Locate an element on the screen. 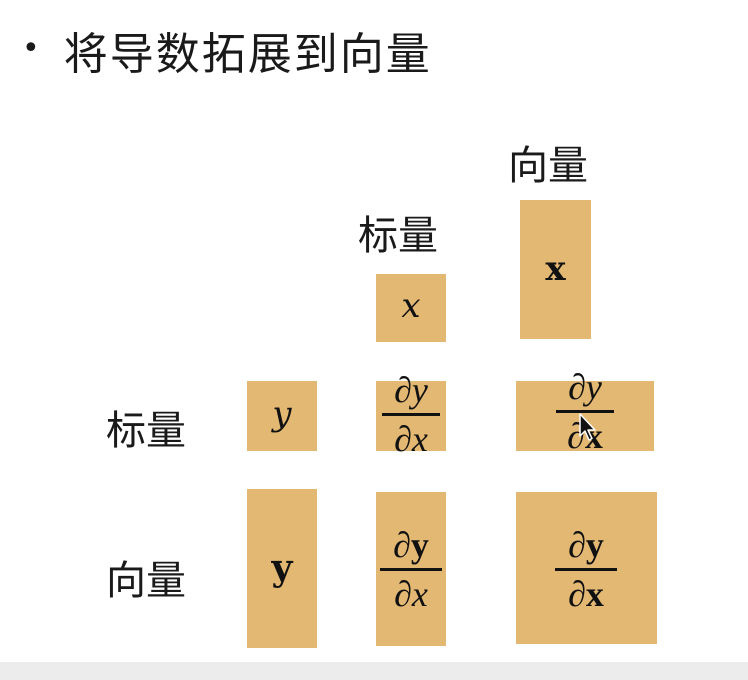 The height and width of the screenshot is (680, 748). col-vector-symbol: x is located at coordinates (555, 269).